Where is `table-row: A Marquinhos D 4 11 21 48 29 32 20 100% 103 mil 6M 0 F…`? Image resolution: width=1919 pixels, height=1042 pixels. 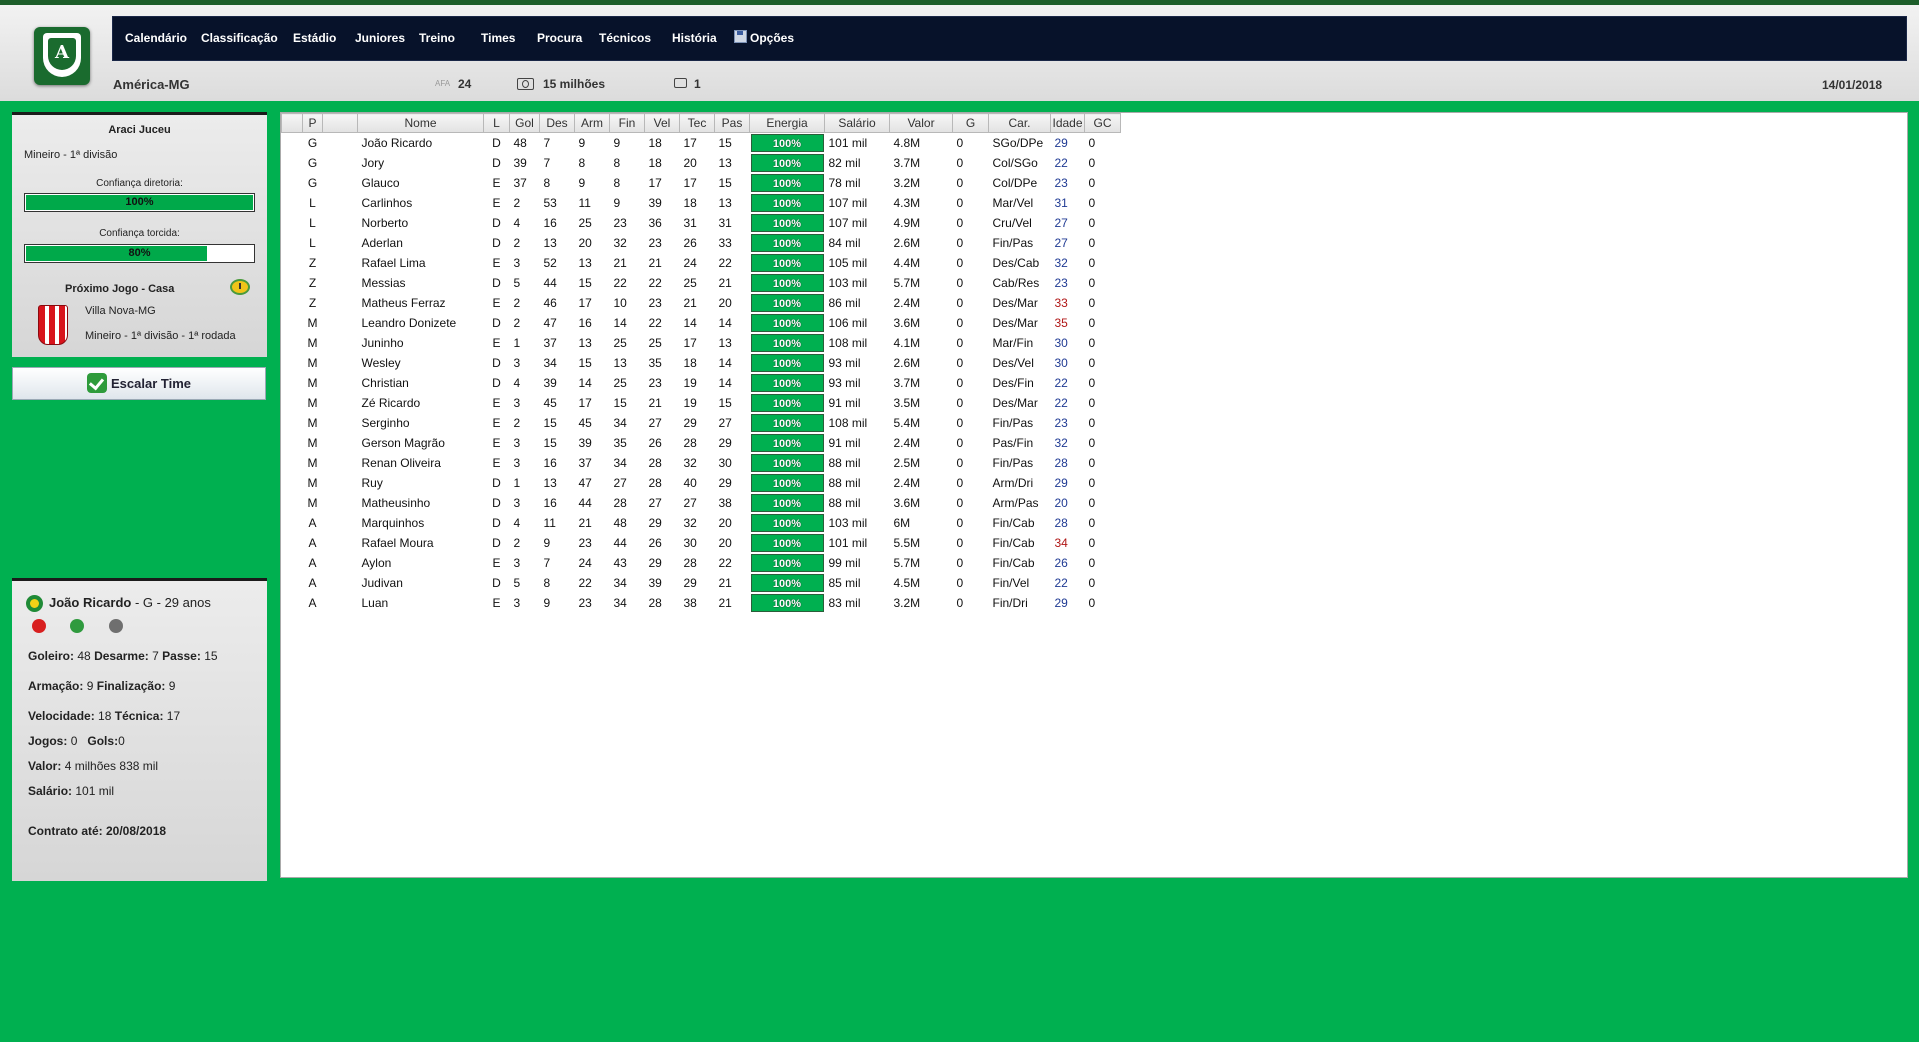
table-row: A Marquinhos D 4 11 21 48 29 32 20 100% 103 mil 6M 0 F… is located at coordinates (701, 523).